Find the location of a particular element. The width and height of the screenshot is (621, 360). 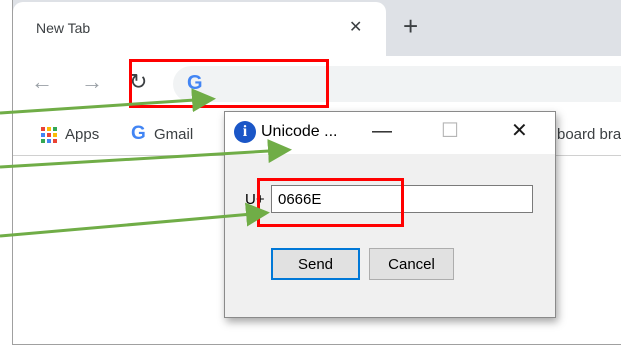

arrow-to-input is located at coordinates (135, 220).